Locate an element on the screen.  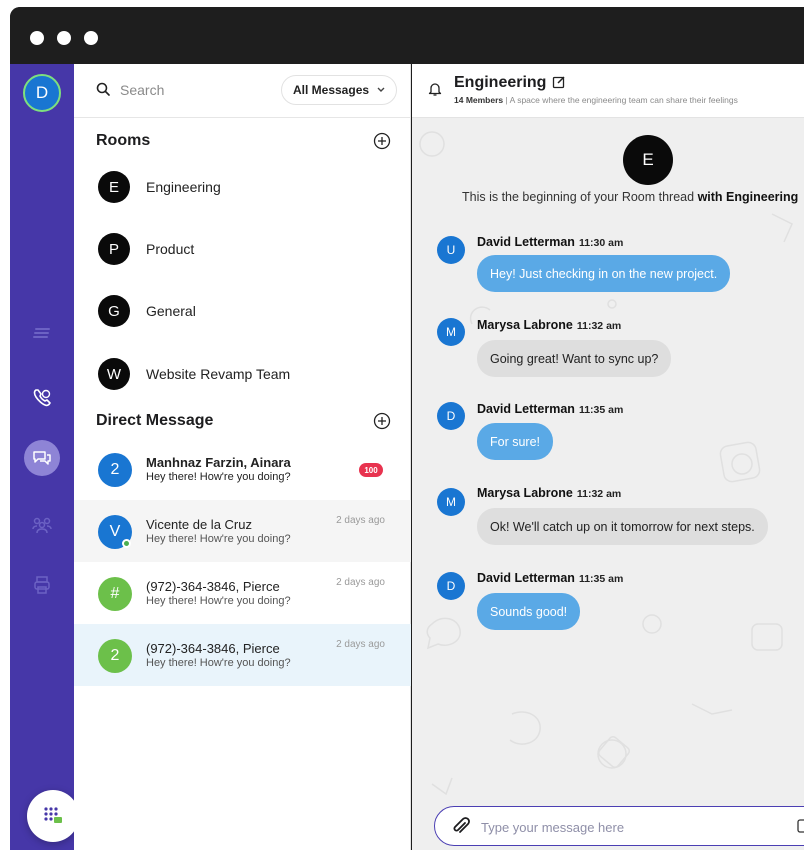
title-bar is located at coordinates (407, 35).